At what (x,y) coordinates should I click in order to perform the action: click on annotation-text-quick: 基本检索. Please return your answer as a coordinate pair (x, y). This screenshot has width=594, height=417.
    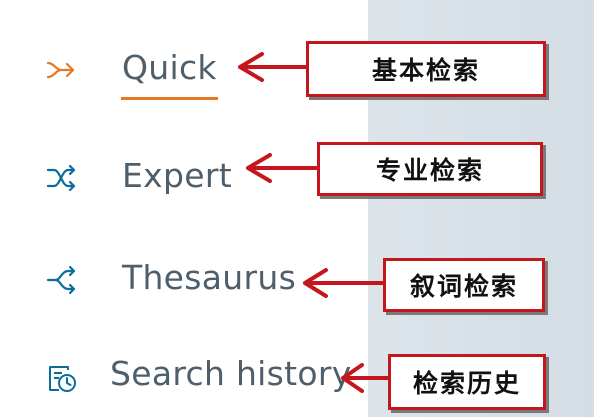
    Looking at the image, I should click on (425, 70).